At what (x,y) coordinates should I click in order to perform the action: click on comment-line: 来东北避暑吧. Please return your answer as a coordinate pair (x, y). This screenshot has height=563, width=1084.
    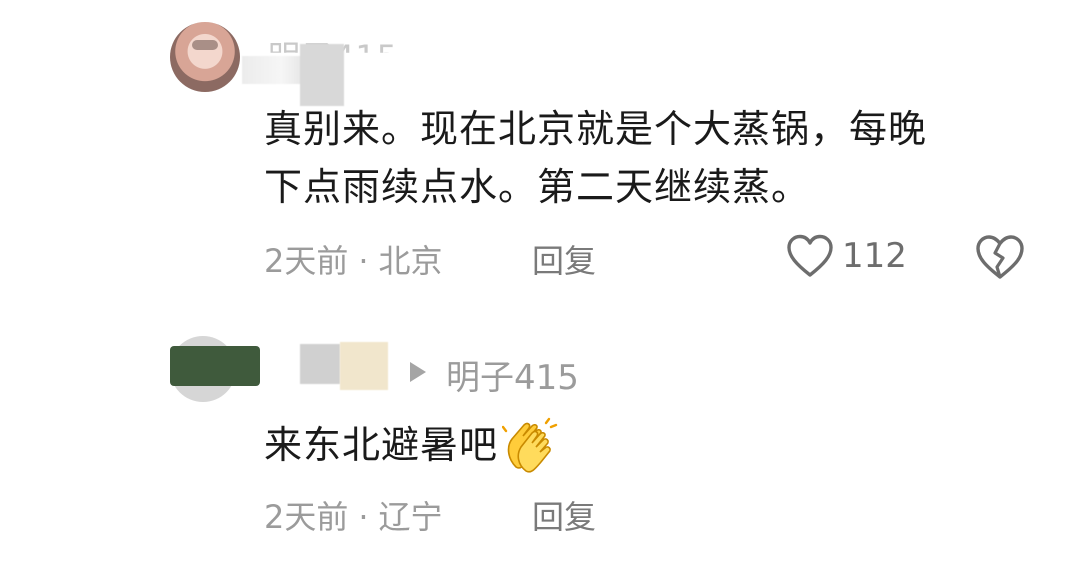
    Looking at the image, I should click on (381, 445).